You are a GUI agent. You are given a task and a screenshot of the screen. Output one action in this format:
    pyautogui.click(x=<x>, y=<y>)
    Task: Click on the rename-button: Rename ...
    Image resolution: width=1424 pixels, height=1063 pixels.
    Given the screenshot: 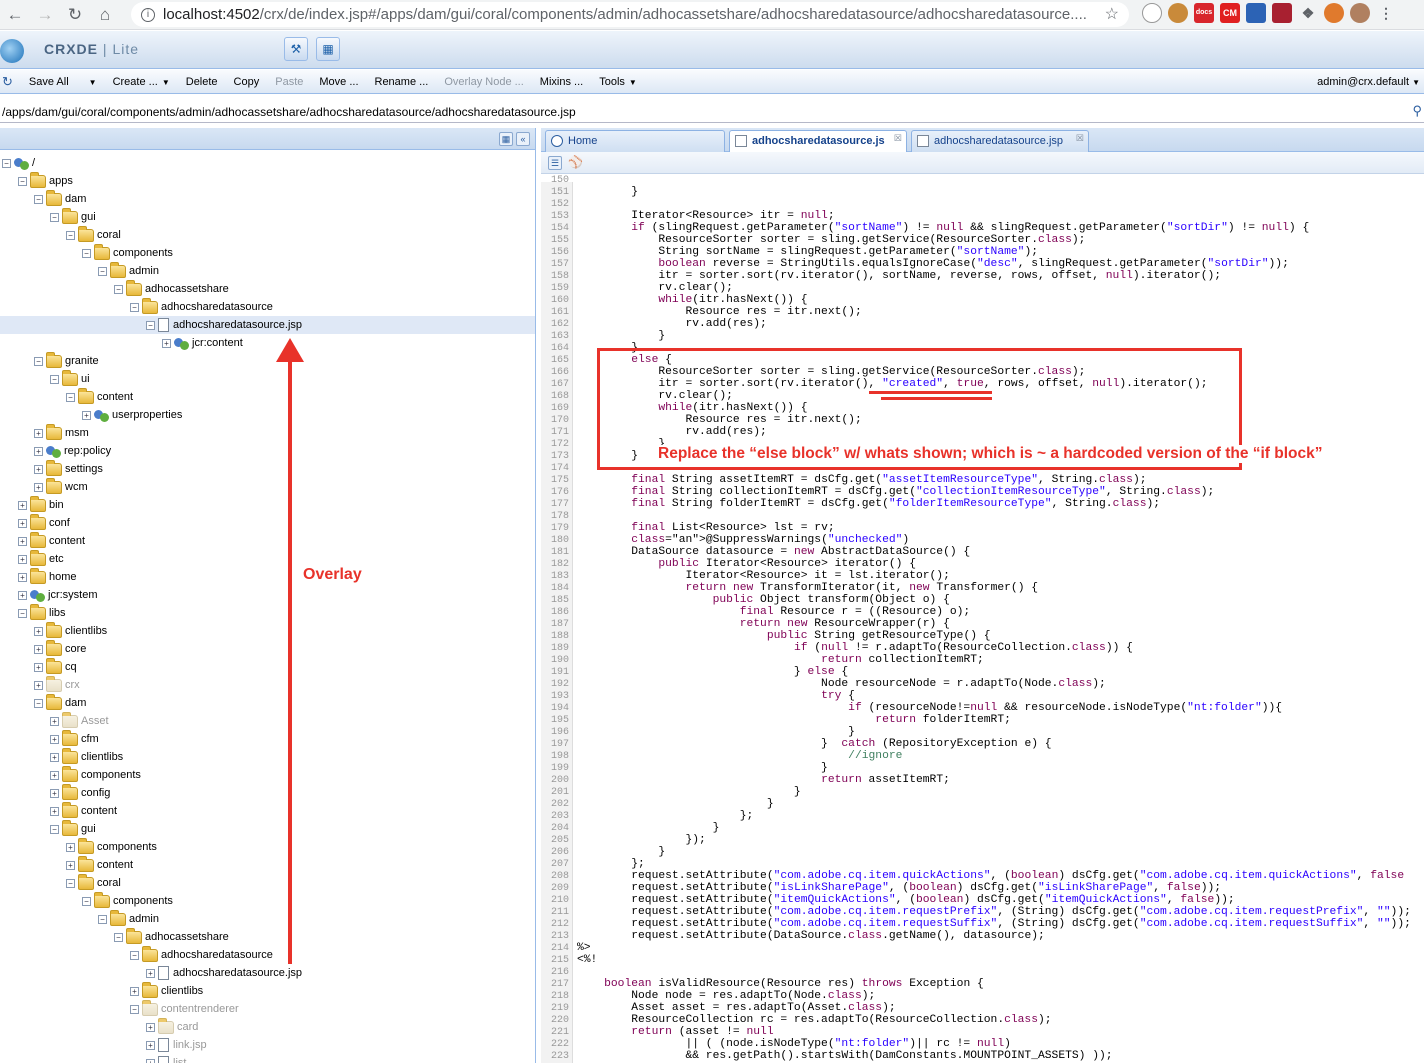 What is the action you would take?
    pyautogui.click(x=402, y=82)
    